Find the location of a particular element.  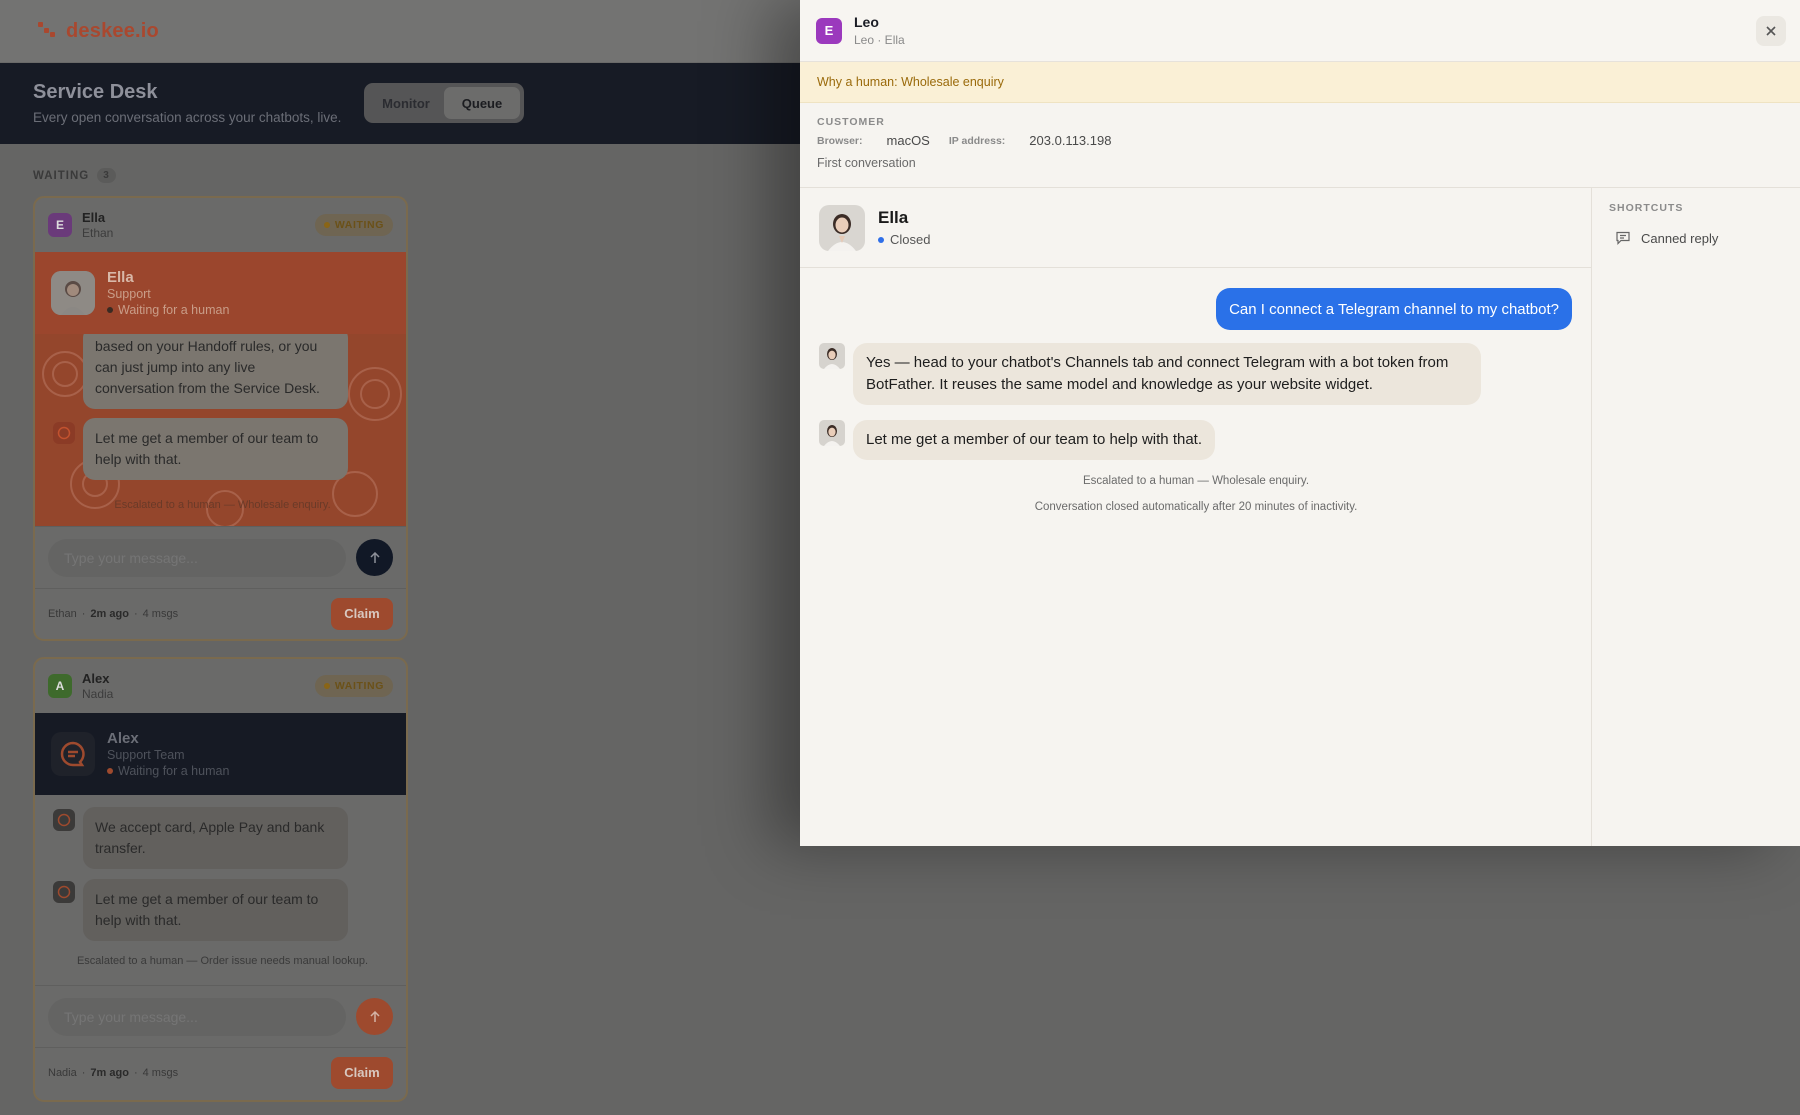

browser-value: macOS is located at coordinates (908, 140).